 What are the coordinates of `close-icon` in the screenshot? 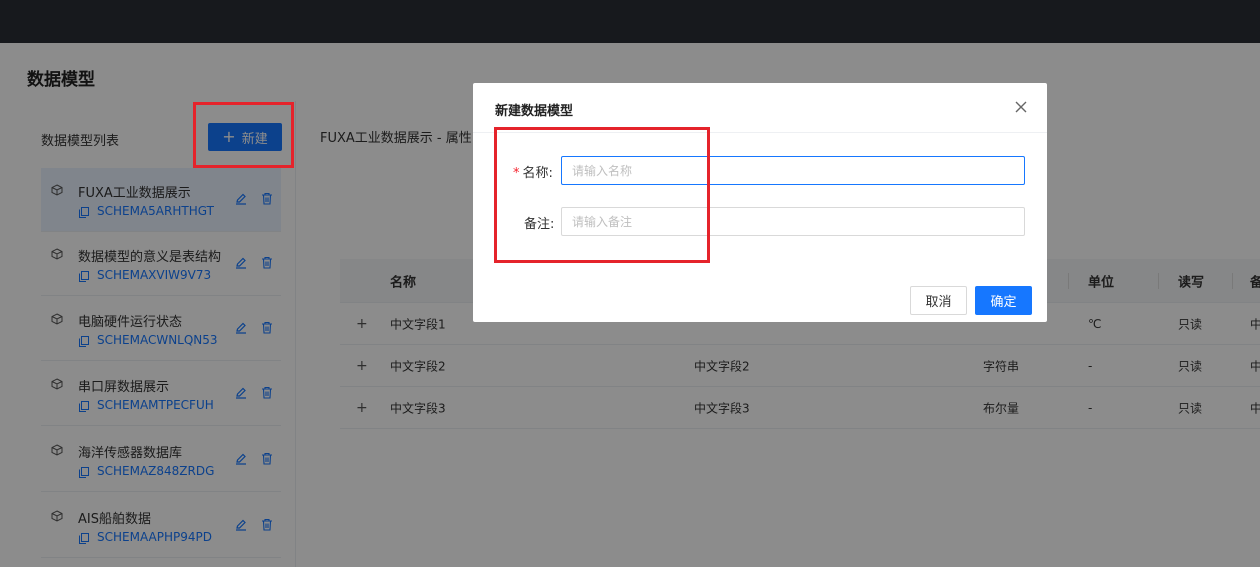 It's located at (1021, 107).